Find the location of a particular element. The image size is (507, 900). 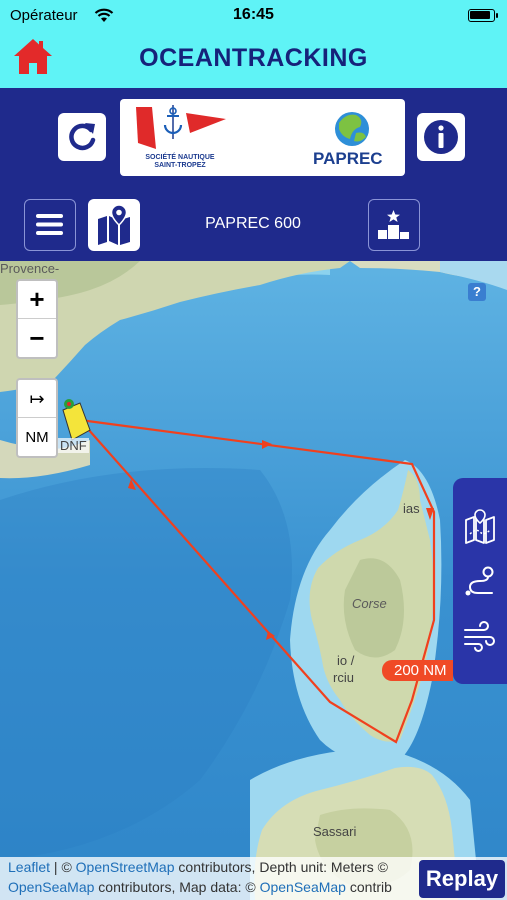

app-bar: OCEANTRACKING is located at coordinates (253, 59).